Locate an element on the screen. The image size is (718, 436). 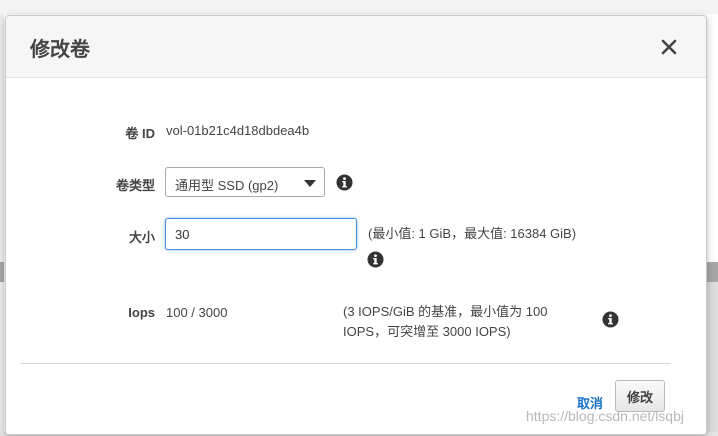
watermark: https://blog.csdn.net/lsqbj is located at coordinates (605, 416).